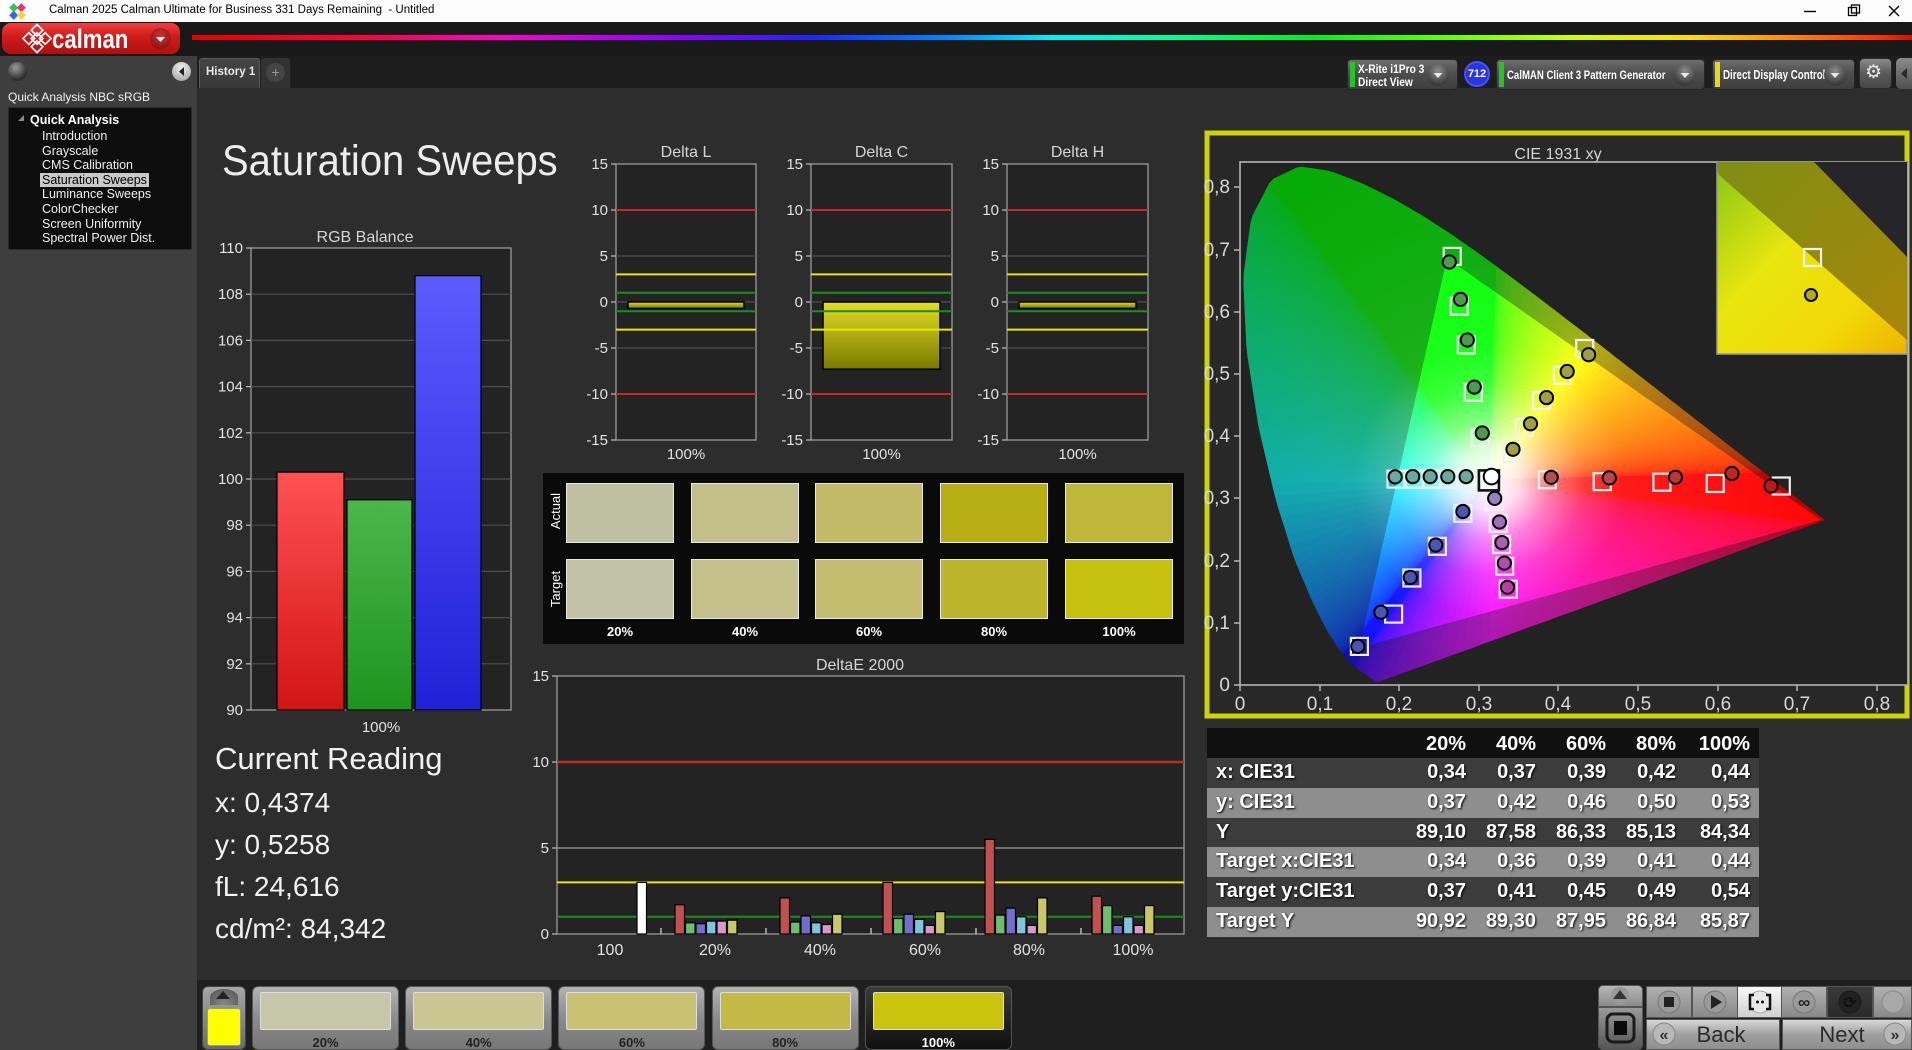  Describe the element at coordinates (1557, 154) in the screenshot. I see `svg-text: CIE 1931 xy` at that location.